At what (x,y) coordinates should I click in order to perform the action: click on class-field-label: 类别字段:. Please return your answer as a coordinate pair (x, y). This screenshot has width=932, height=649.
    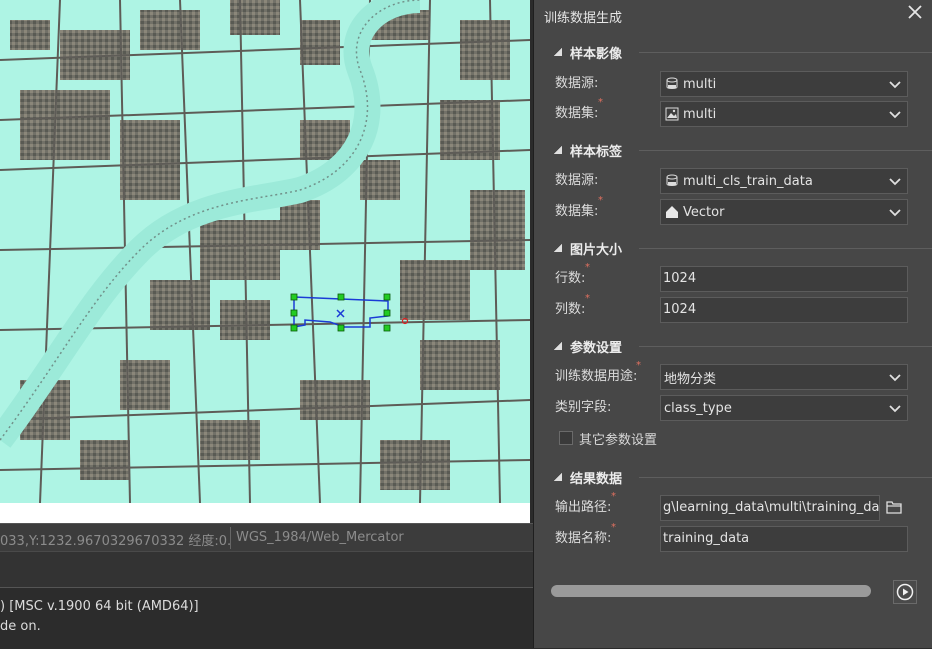
    Looking at the image, I should click on (583, 407).